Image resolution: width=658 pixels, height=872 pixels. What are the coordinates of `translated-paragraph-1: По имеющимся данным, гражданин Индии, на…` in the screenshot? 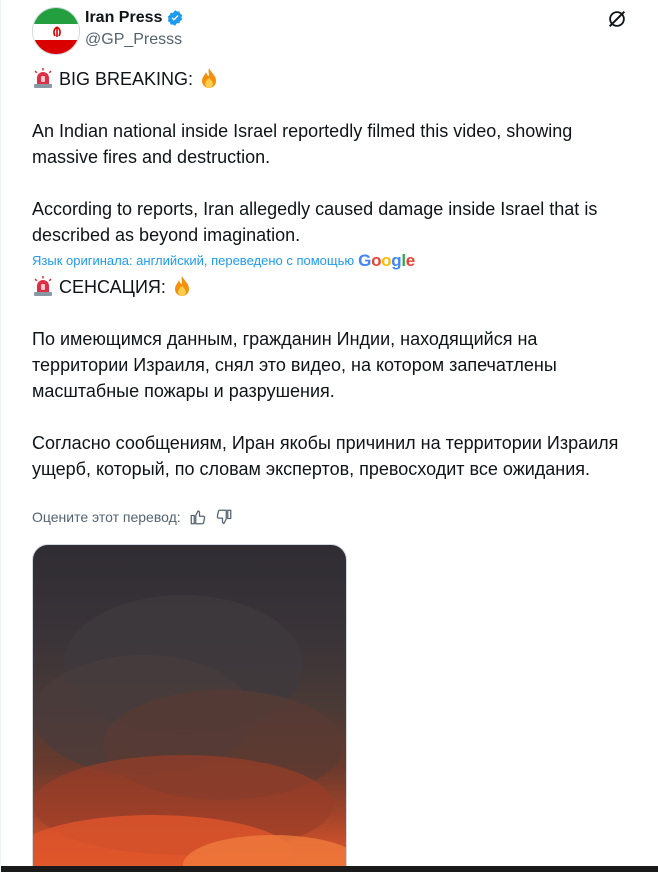 It's located at (294, 365).